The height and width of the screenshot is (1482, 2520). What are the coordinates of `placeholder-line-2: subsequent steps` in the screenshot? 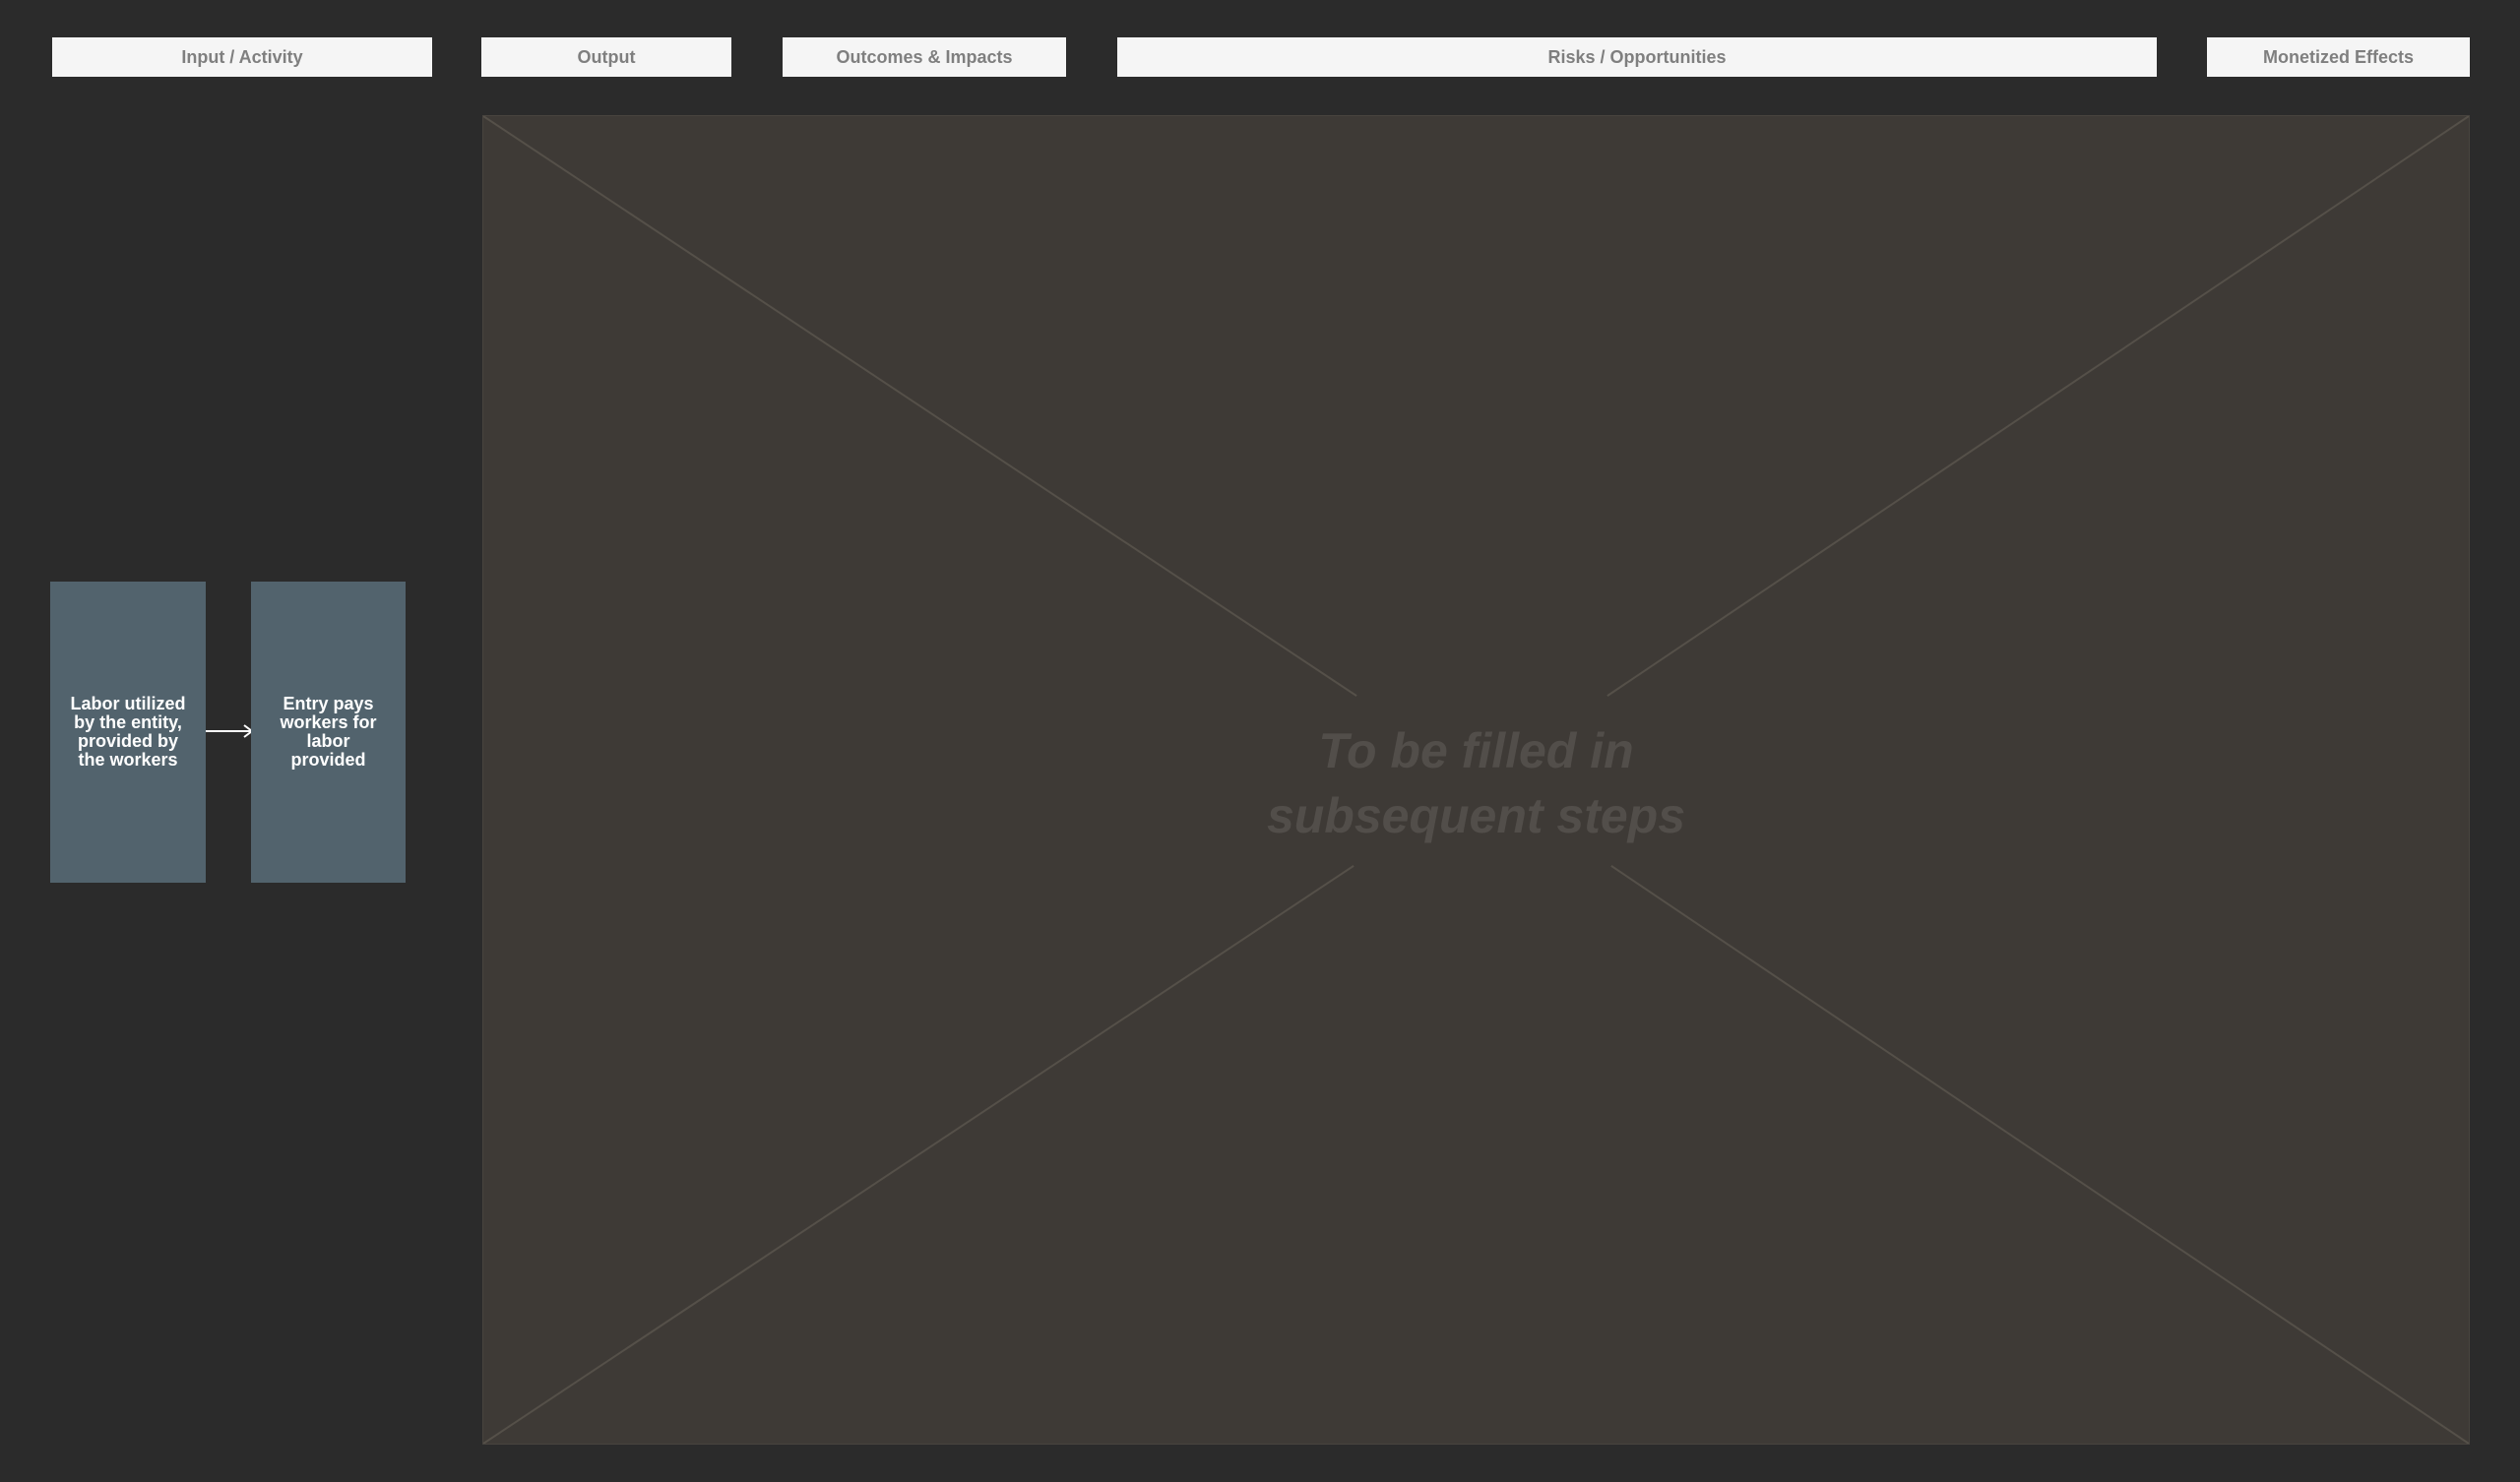 It's located at (1476, 815).